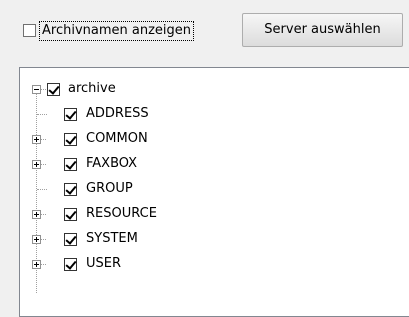 This screenshot has height=317, width=409. Describe the element at coordinates (112, 163) in the screenshot. I see `tree-node-label: FAXBOX` at that location.